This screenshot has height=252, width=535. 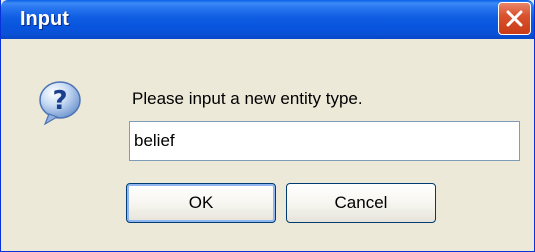 I want to click on close-button, so click(x=514, y=18).